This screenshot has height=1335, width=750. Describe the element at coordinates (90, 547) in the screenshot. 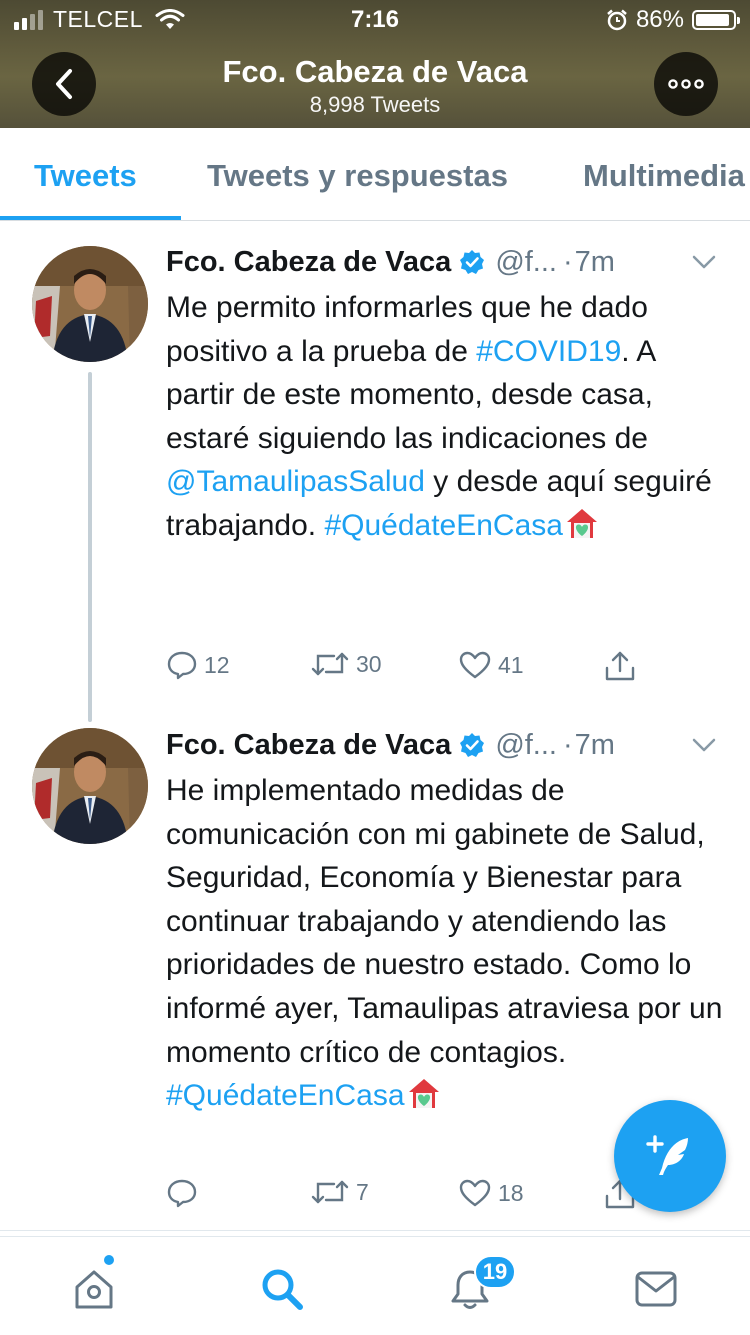

I see `thread-line` at that location.